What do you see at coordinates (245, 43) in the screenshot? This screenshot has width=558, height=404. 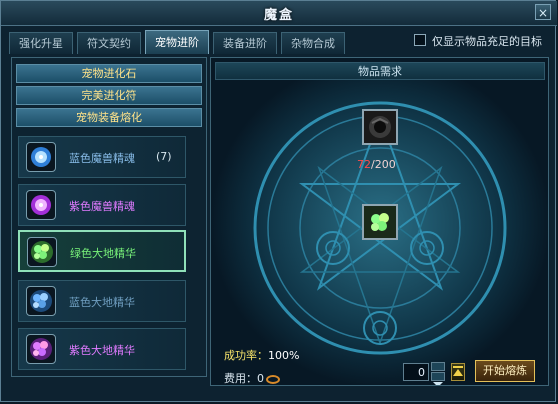 I see `tab-equipment-advance: 装备进阶` at bounding box center [245, 43].